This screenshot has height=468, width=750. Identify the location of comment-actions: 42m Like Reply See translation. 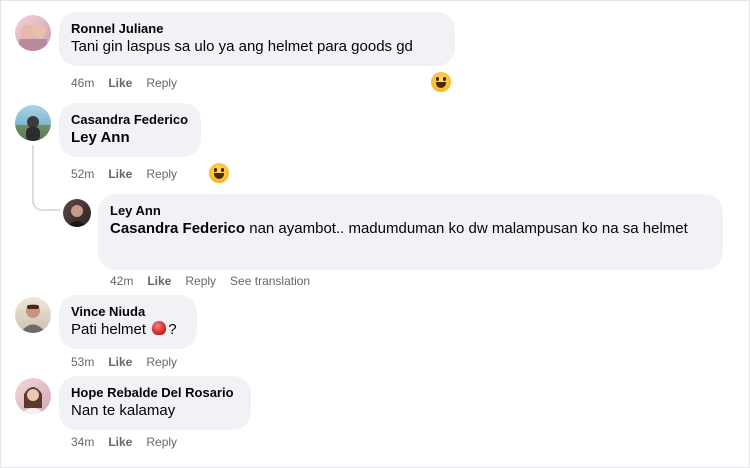
(217, 281).